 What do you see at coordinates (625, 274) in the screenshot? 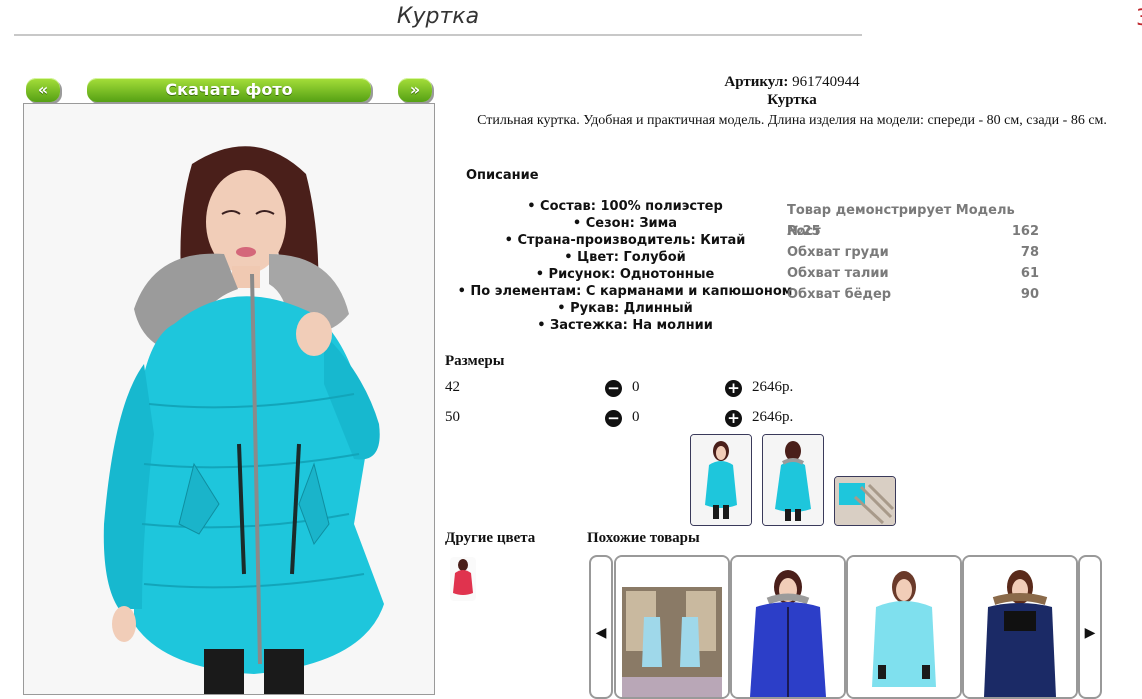
I see `attribute-item: • Рисунок: Однотонные` at bounding box center [625, 274].